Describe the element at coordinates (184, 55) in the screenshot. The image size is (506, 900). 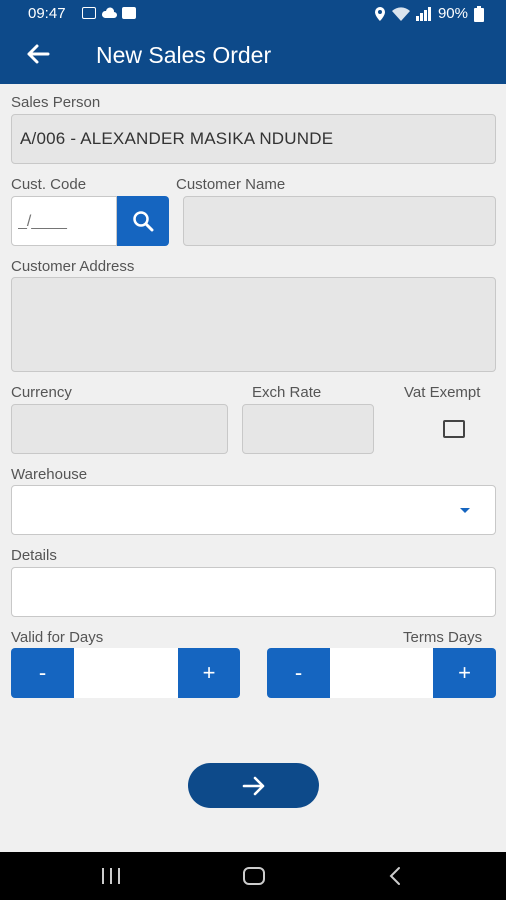
I see `page-title: New Sales Order` at that location.